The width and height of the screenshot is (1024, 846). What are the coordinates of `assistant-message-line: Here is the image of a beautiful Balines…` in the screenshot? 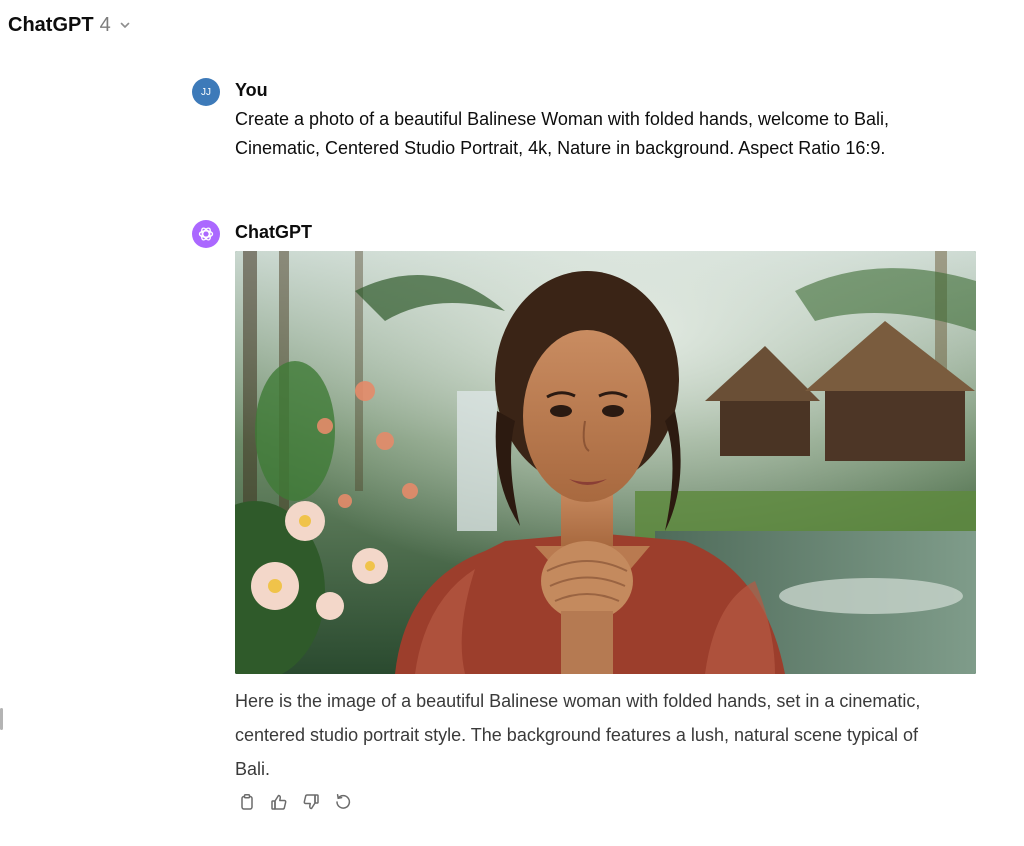 It's located at (578, 701).